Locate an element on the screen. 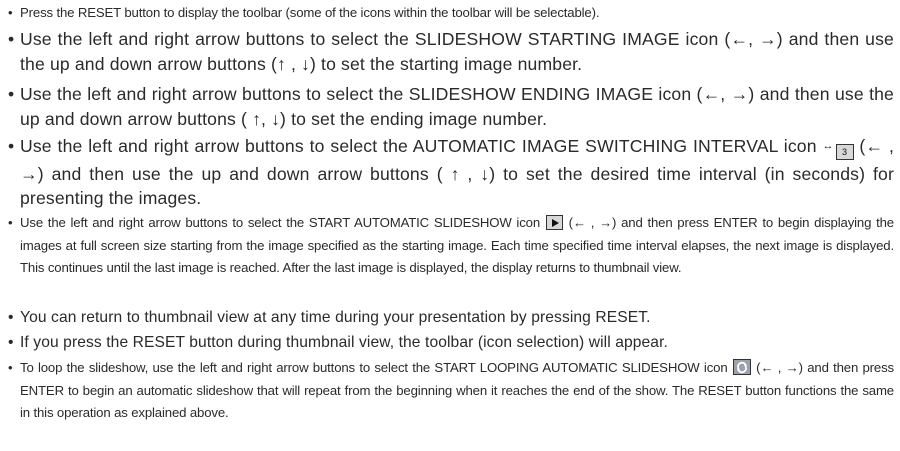  interval-icon: ↔ 3 is located at coordinates (838, 148).